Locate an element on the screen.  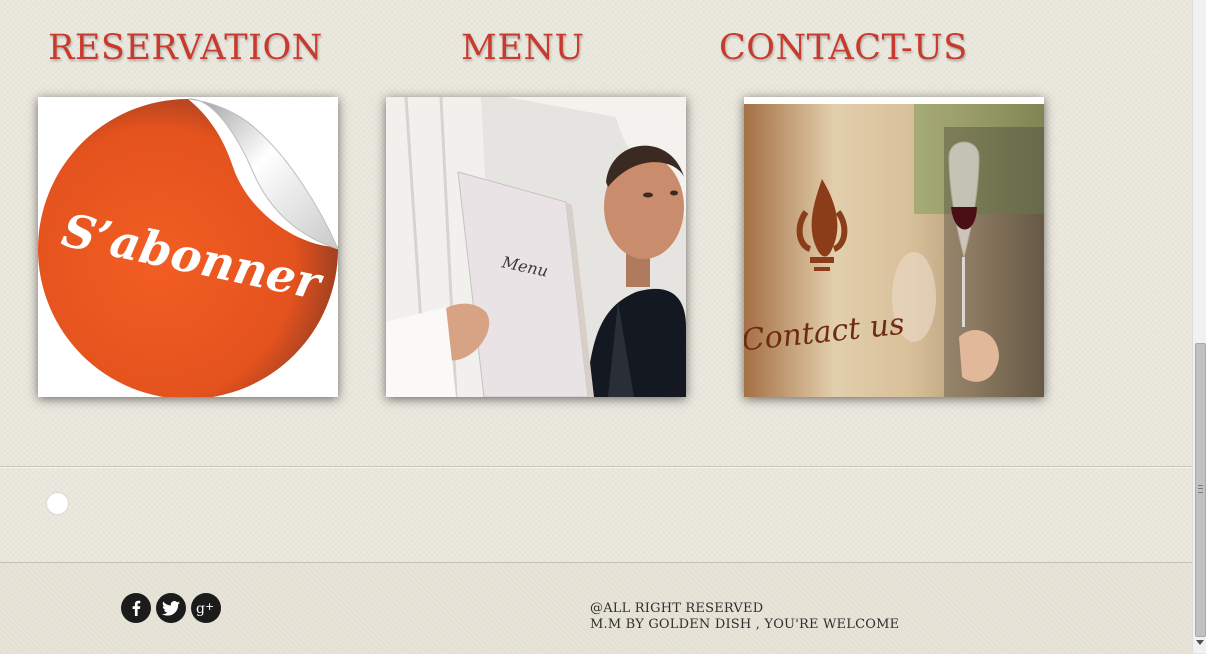
sticker-illustration: S’abonner is located at coordinates (188, 247).